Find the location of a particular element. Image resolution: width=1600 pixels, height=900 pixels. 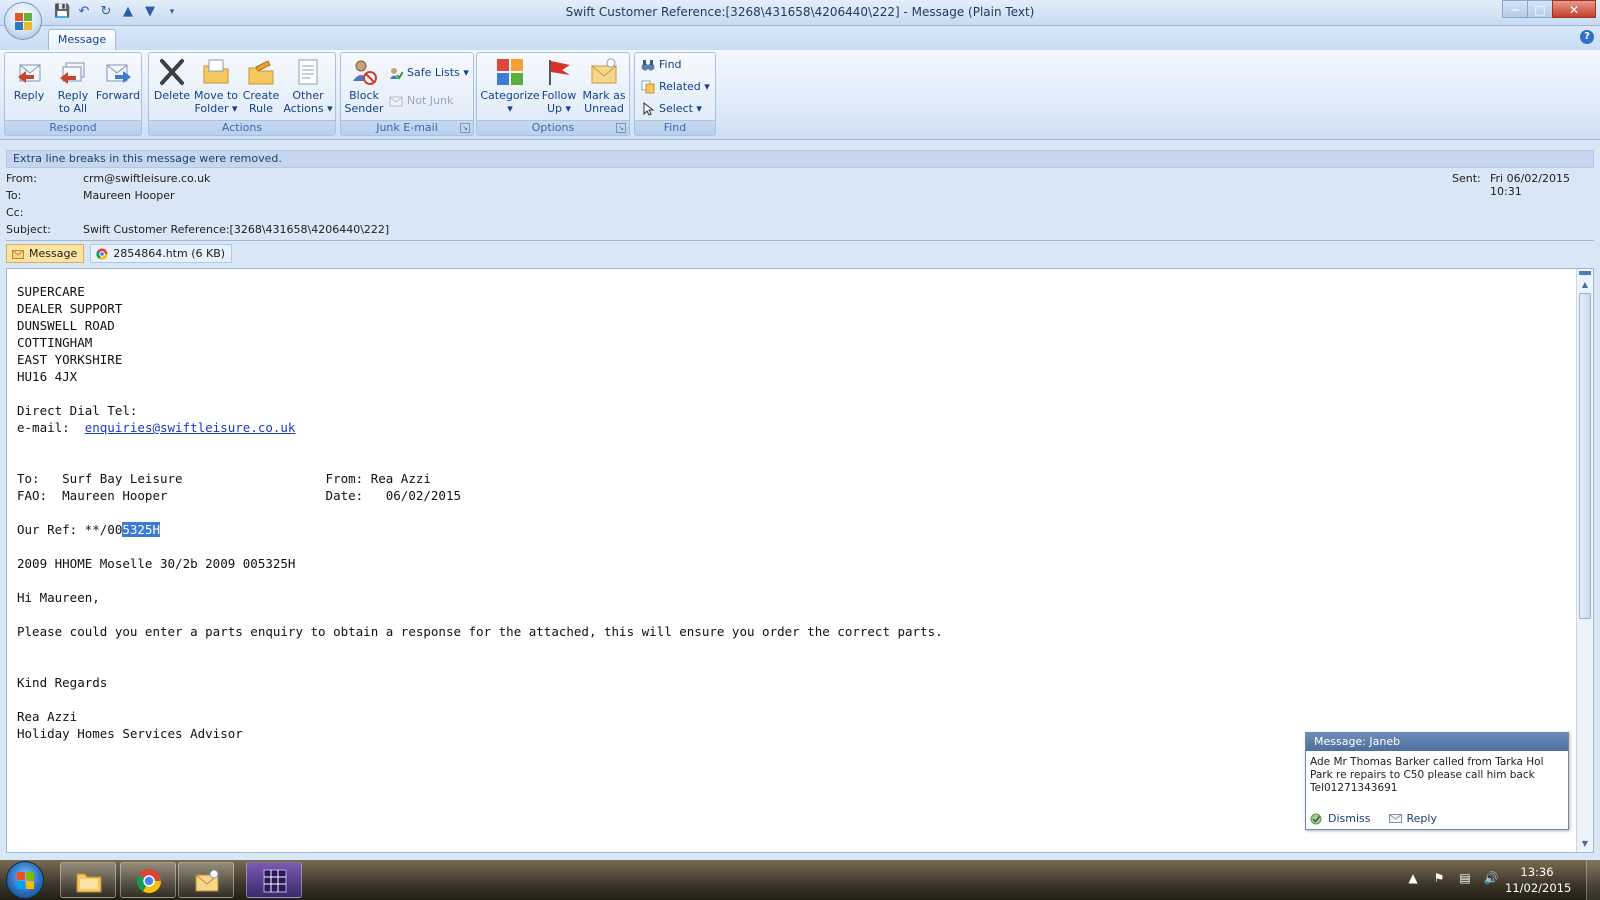

junk-email-group-label: Junk E-mail is located at coordinates (407, 127).